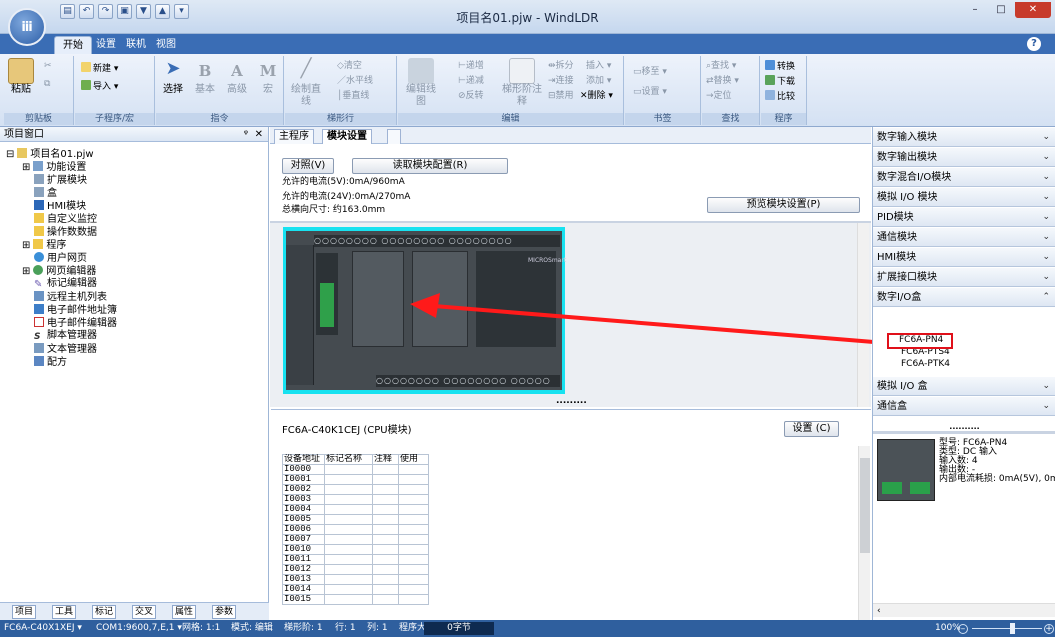 The width and height of the screenshot is (1055, 637). Describe the element at coordinates (561, 96) in the screenshot. I see `disable-button: ⊟禁用` at that location.